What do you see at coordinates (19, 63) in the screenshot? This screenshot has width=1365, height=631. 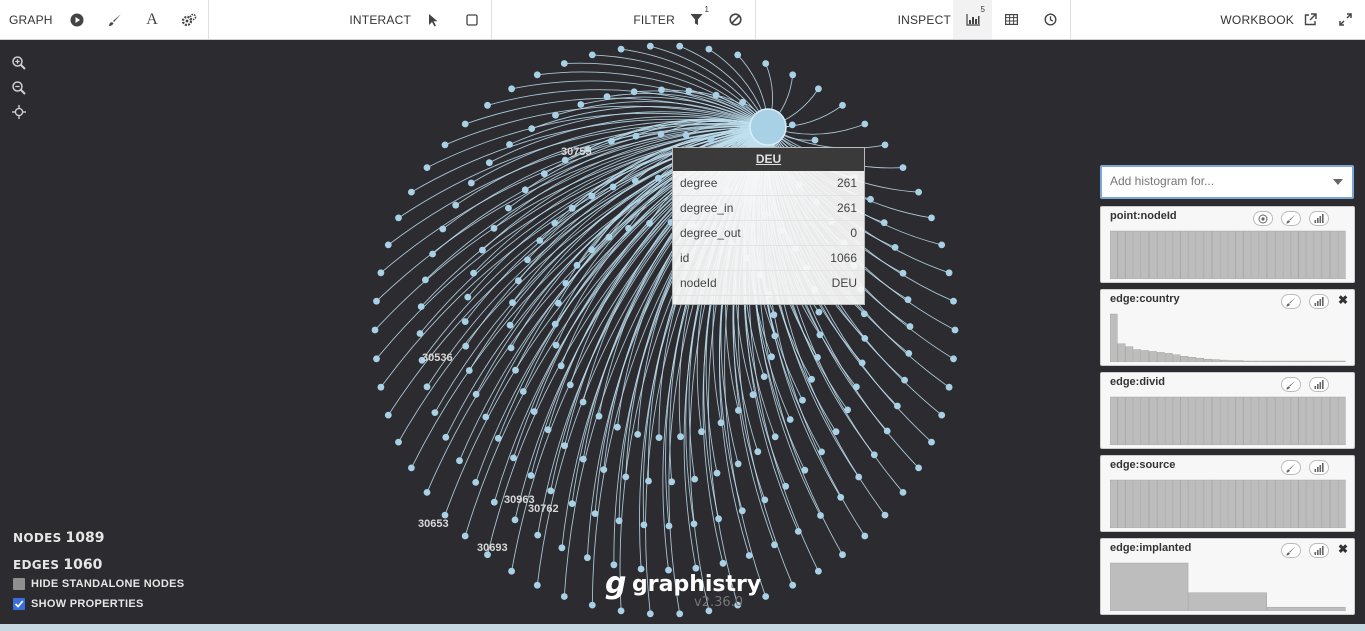 I see `zoom-in-button` at bounding box center [19, 63].